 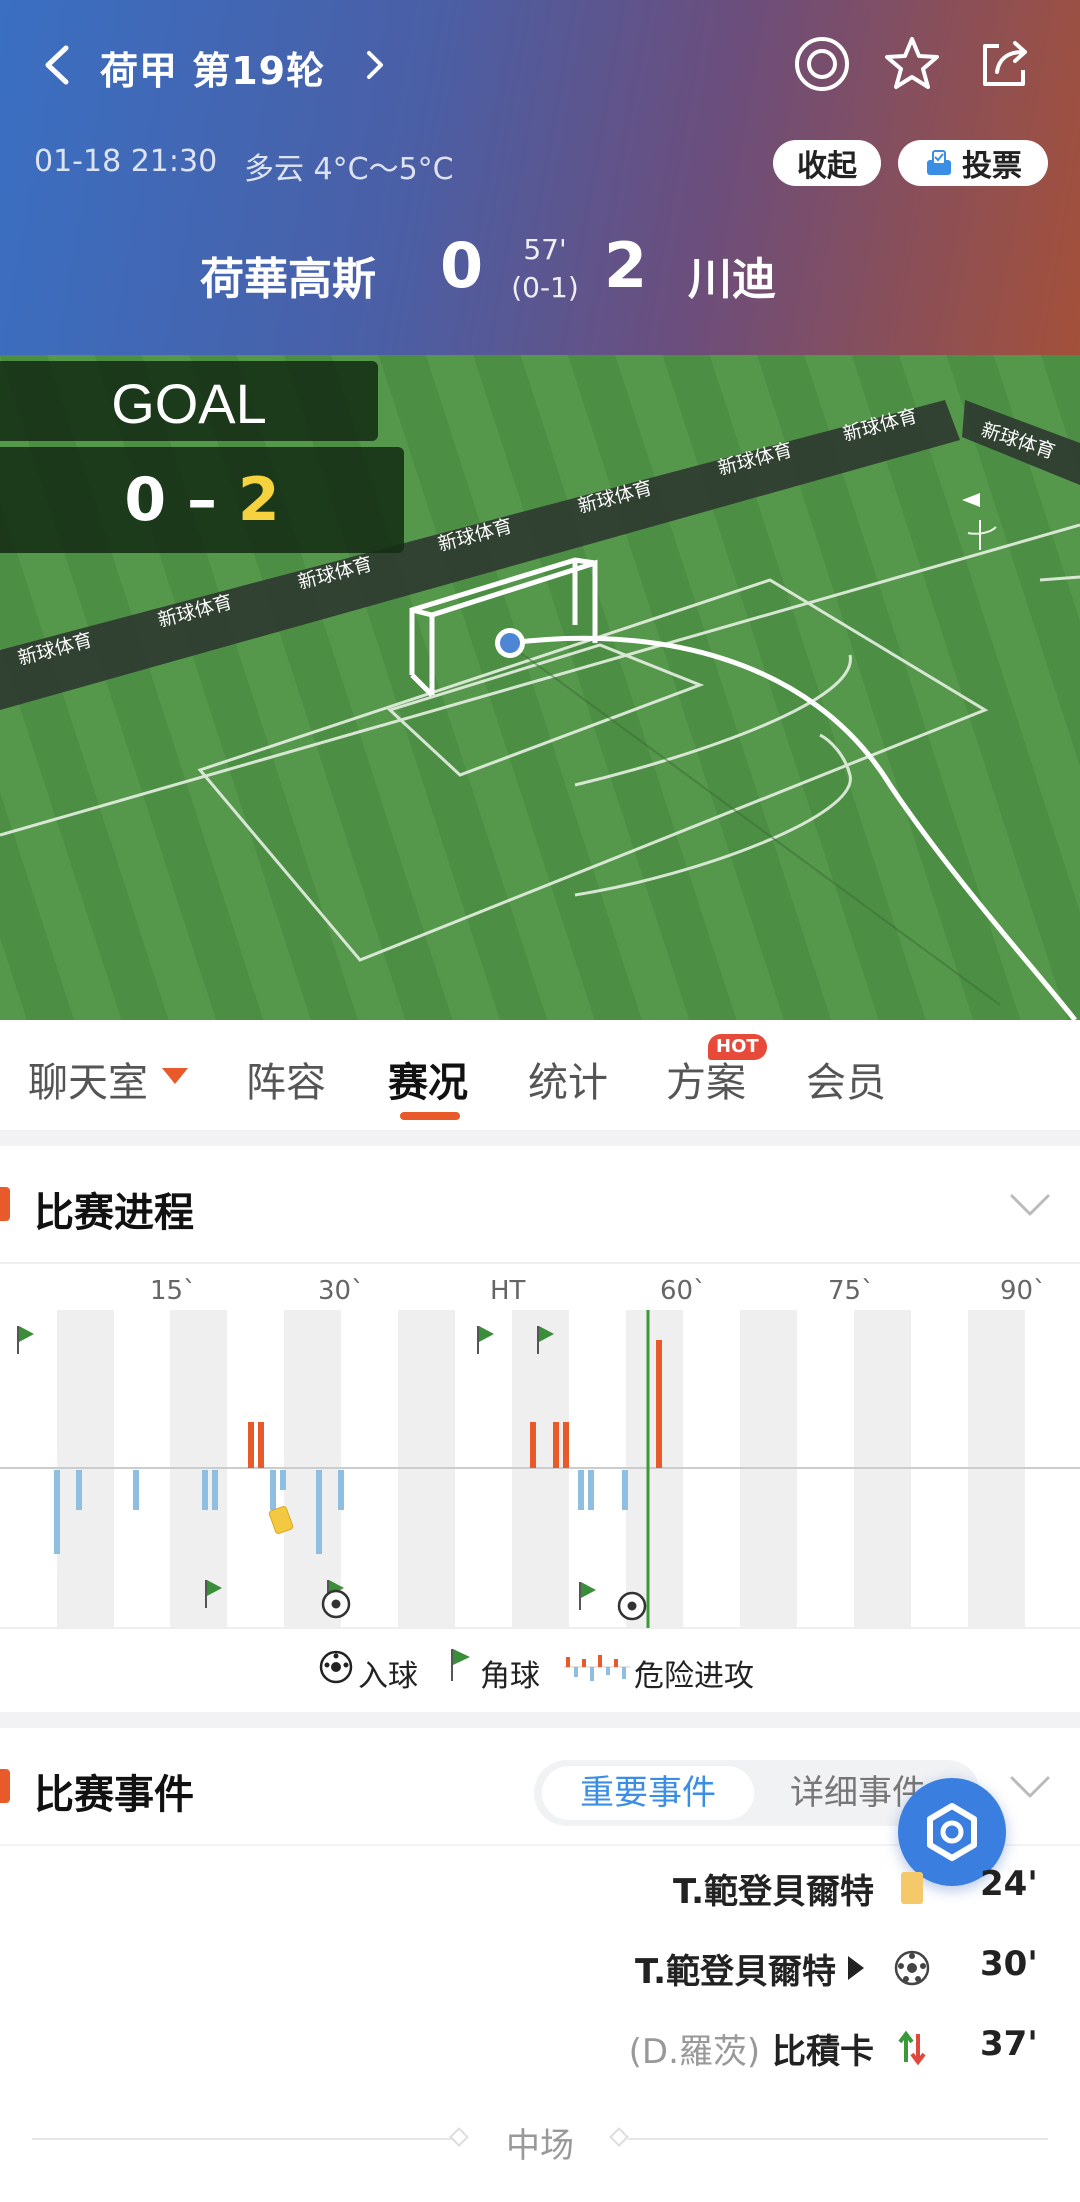 I want to click on axis-tick: 90`, so click(x=1023, y=1291).